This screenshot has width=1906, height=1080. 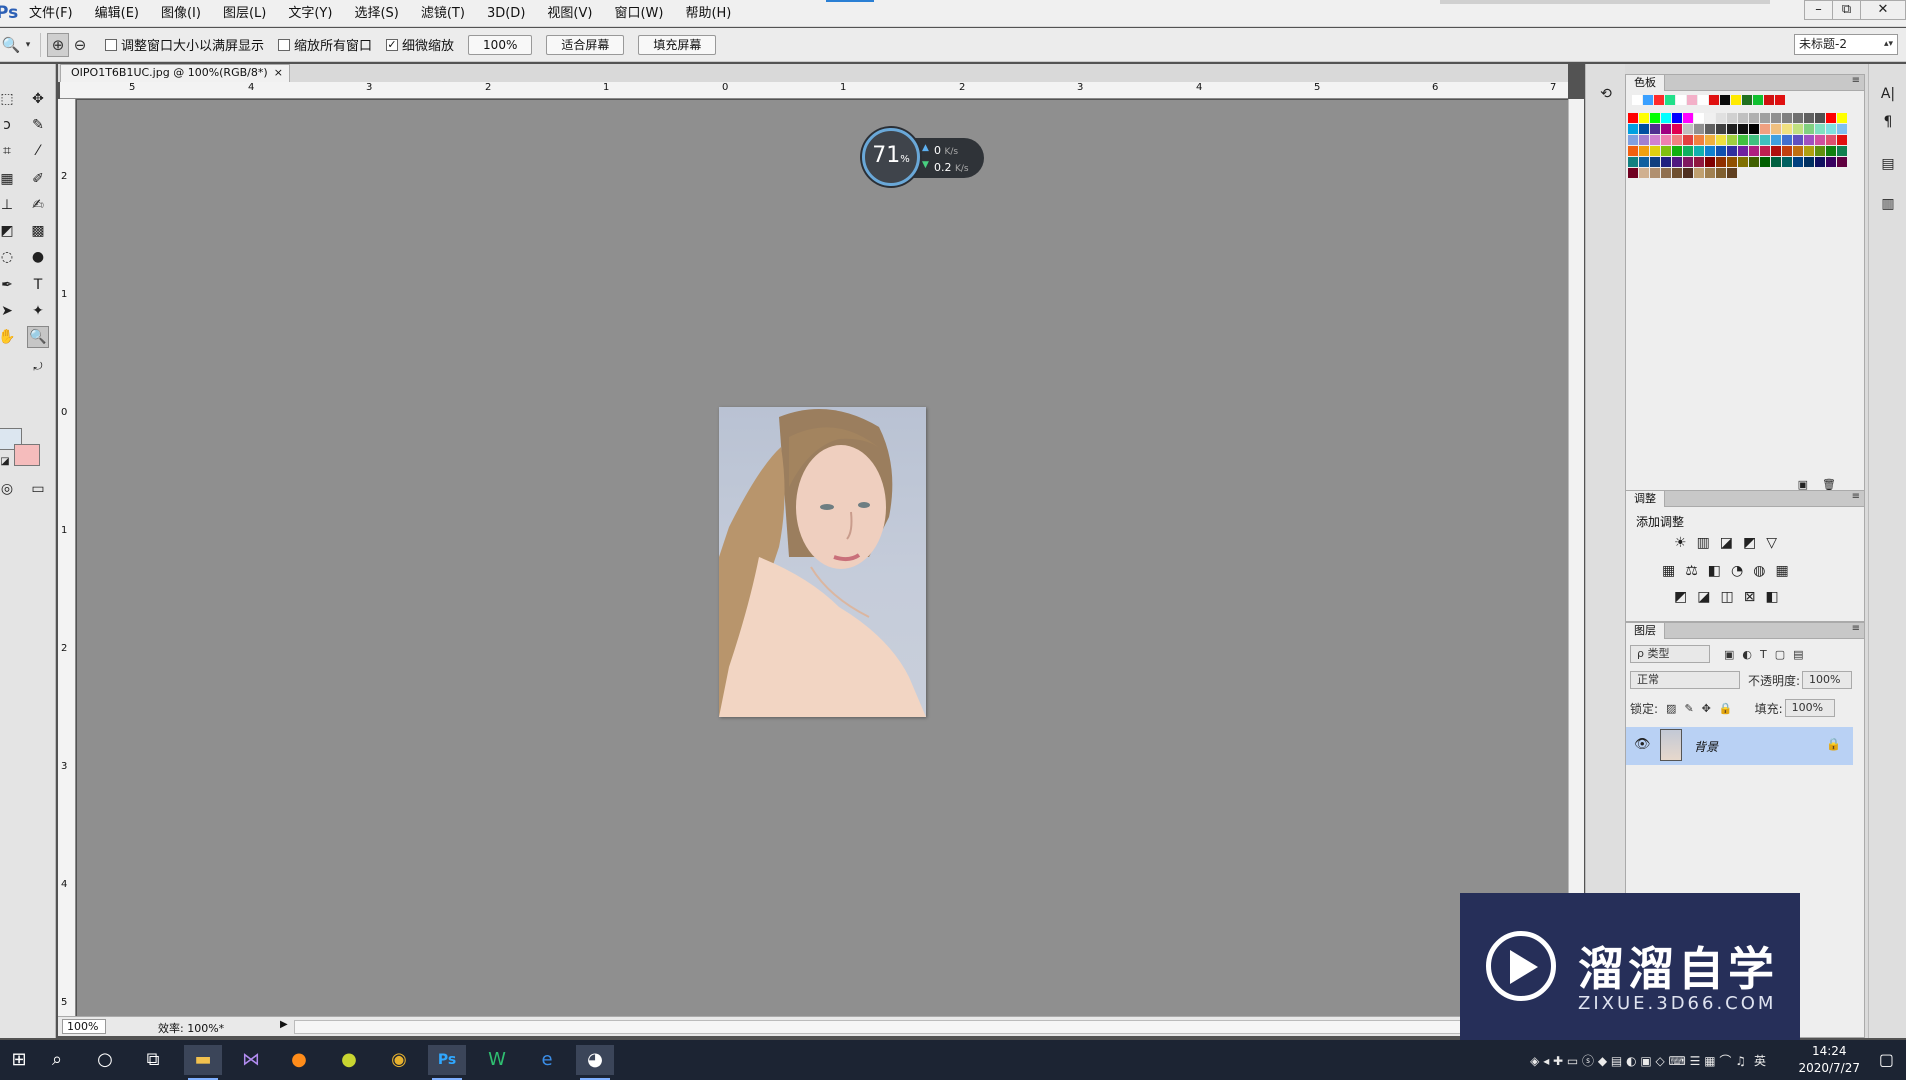 What do you see at coordinates (244, 13) in the screenshot?
I see `menu-layer: 图层(L)` at bounding box center [244, 13].